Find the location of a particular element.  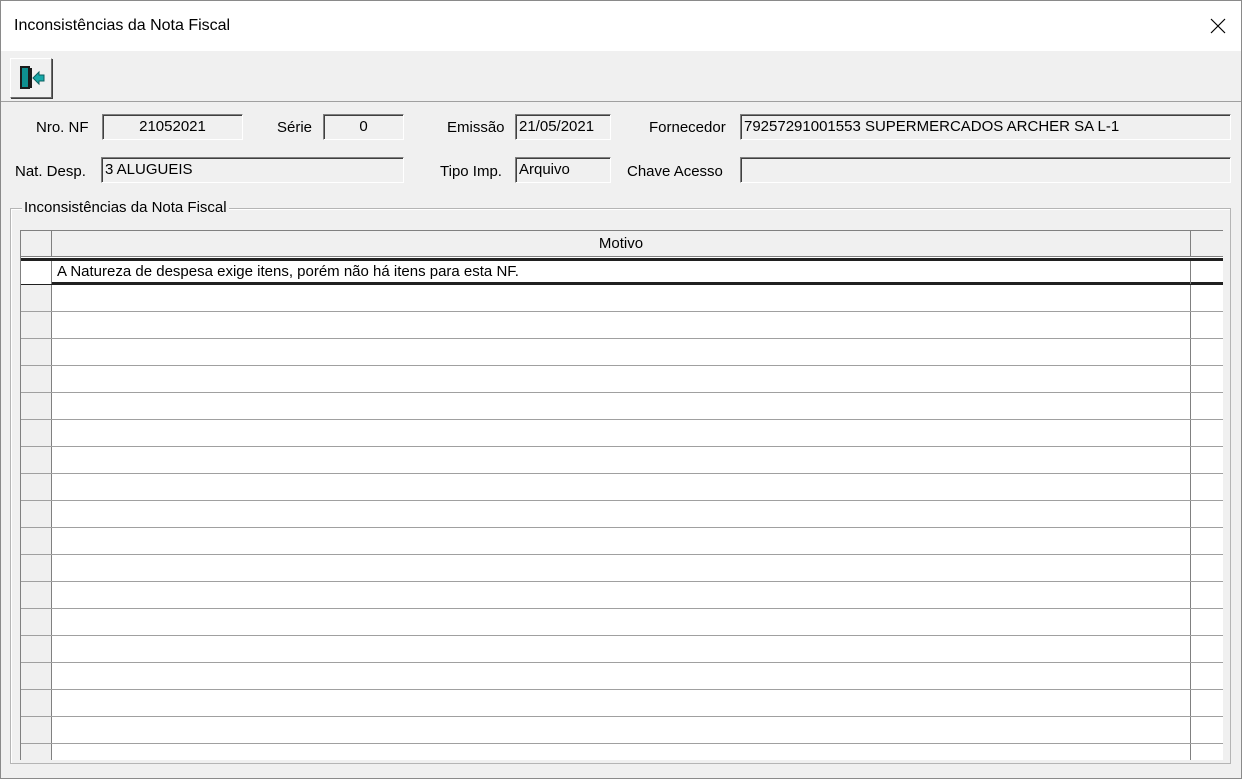

groupbox-title: Inconsistências da Nota Fiscal is located at coordinates (125, 207).